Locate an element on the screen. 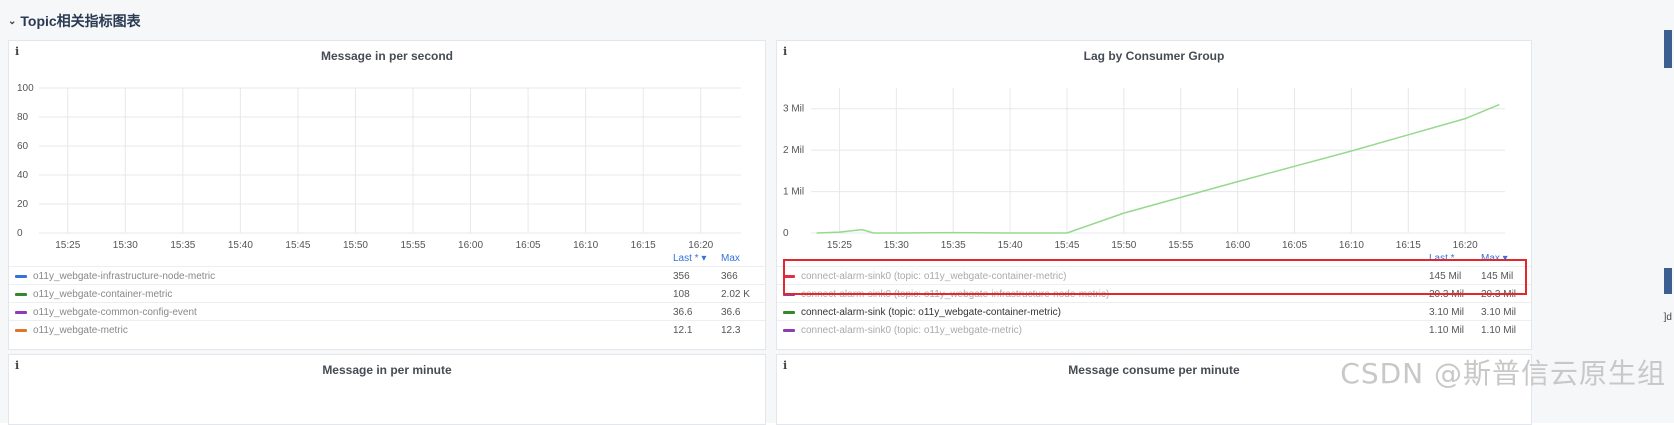 This screenshot has height=425, width=1674. legend-col-max: Max is located at coordinates (730, 258).